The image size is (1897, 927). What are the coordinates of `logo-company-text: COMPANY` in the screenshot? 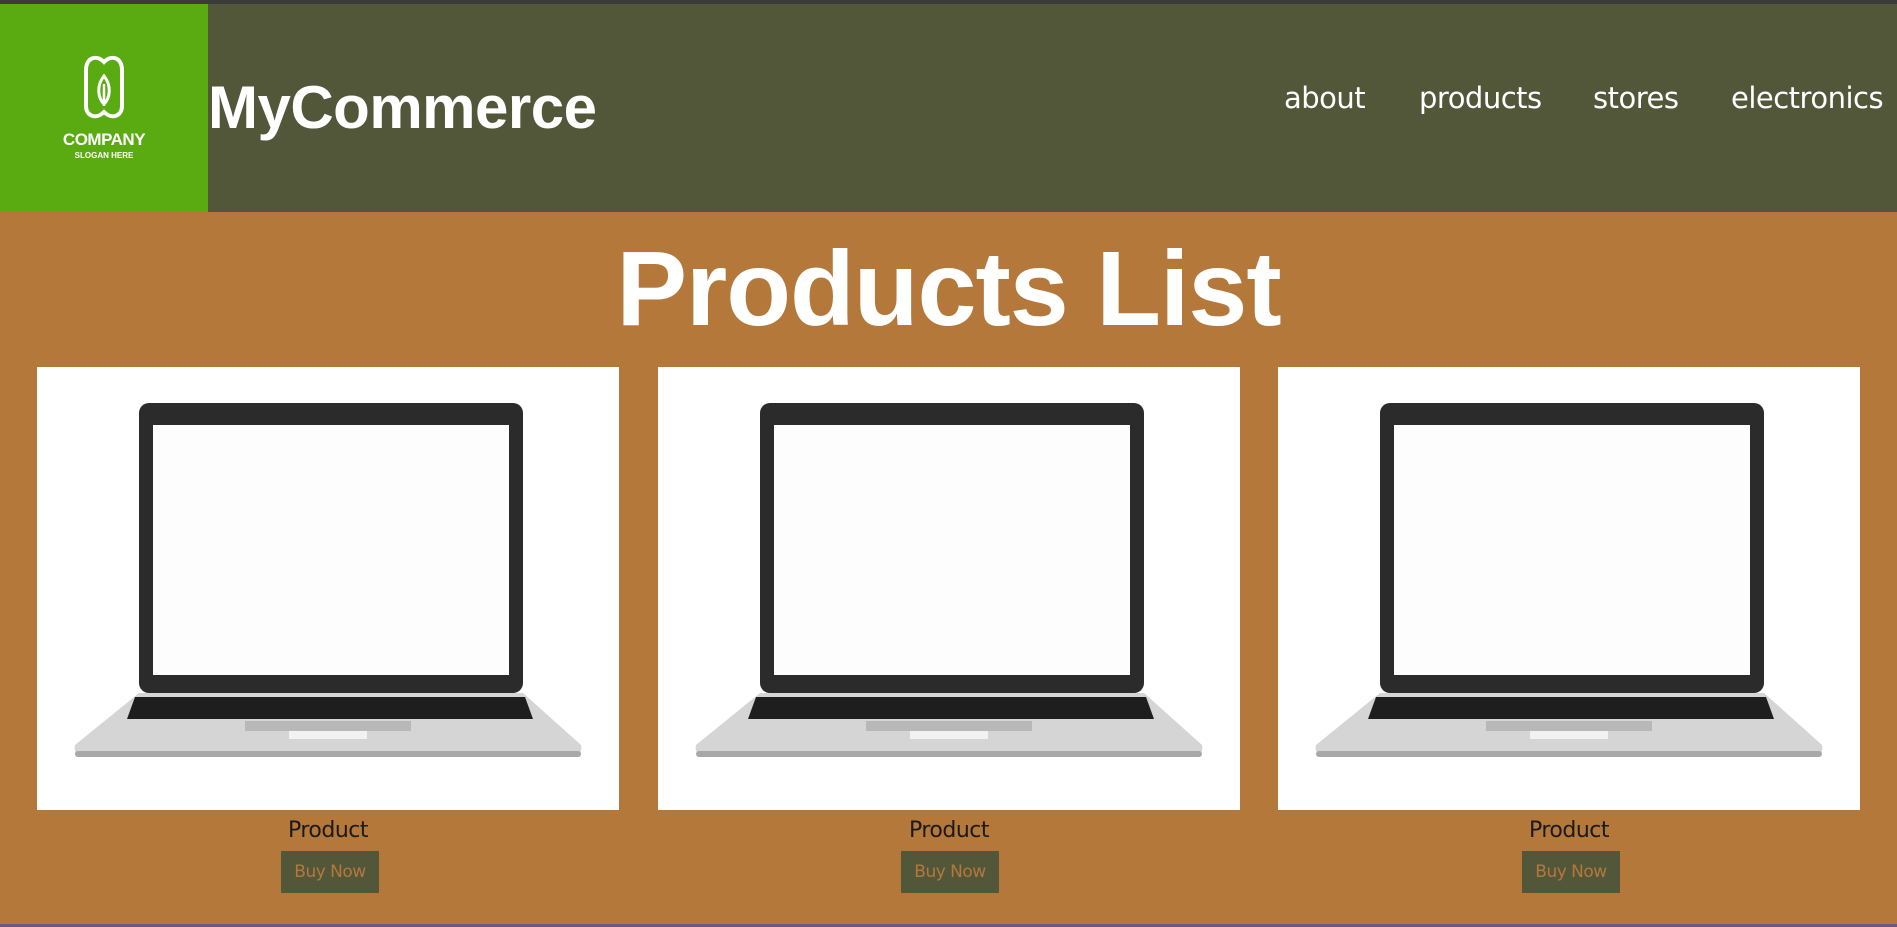 It's located at (104, 139).